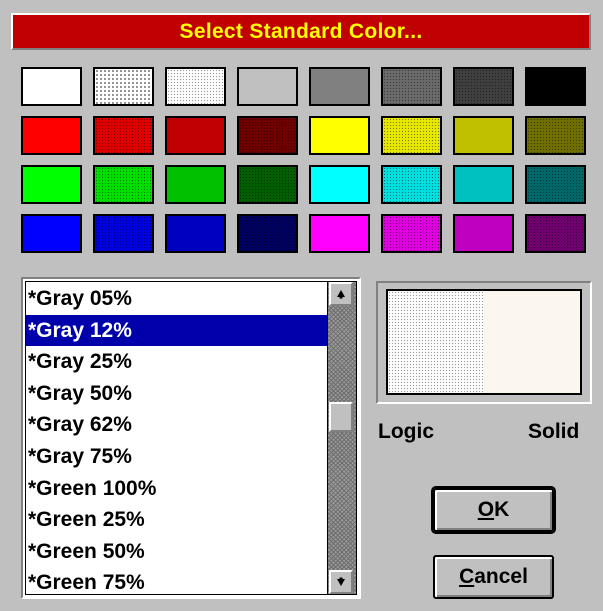 The width and height of the screenshot is (603, 611). I want to click on list-item: *Gray 05%, so click(178, 299).